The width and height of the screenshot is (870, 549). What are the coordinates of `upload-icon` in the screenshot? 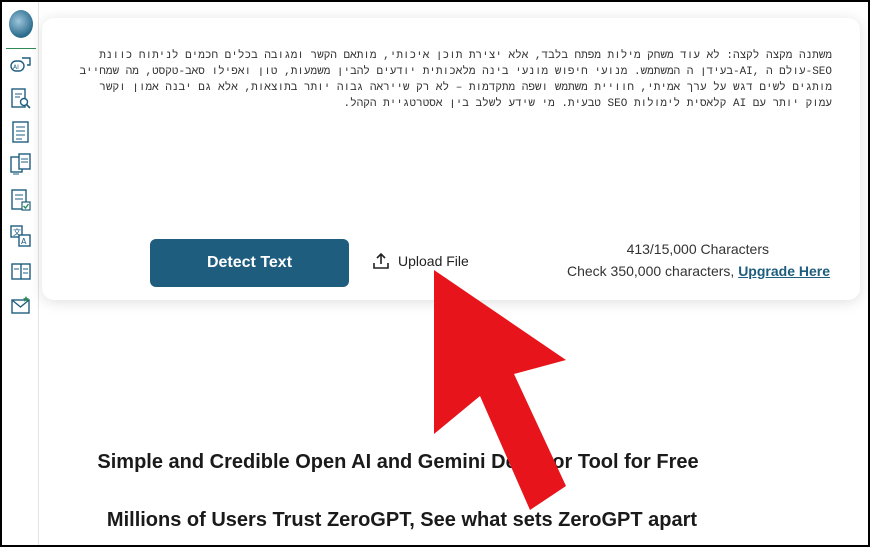 It's located at (381, 261).